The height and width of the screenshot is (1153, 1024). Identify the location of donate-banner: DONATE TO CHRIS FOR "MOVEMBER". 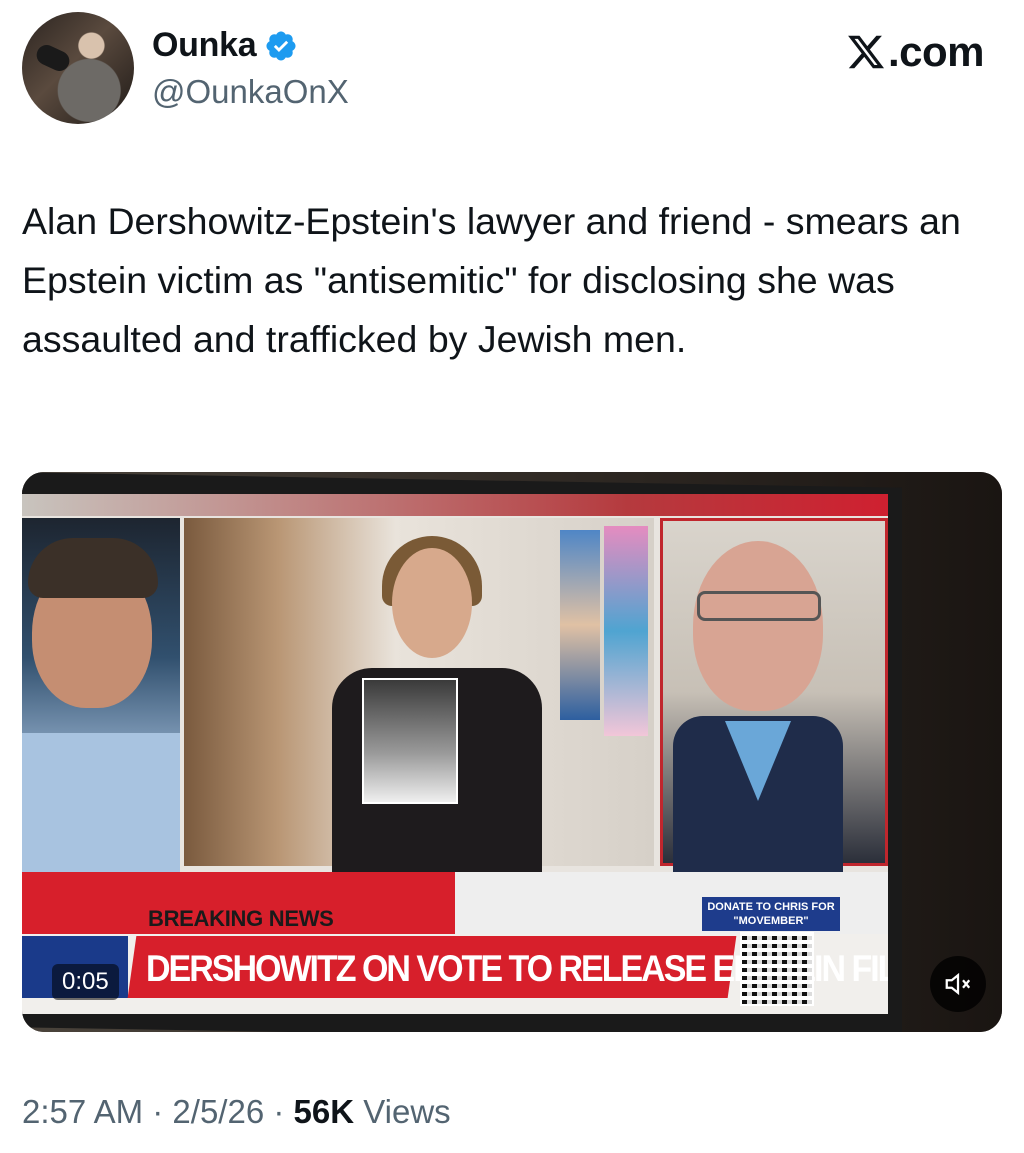
(771, 914).